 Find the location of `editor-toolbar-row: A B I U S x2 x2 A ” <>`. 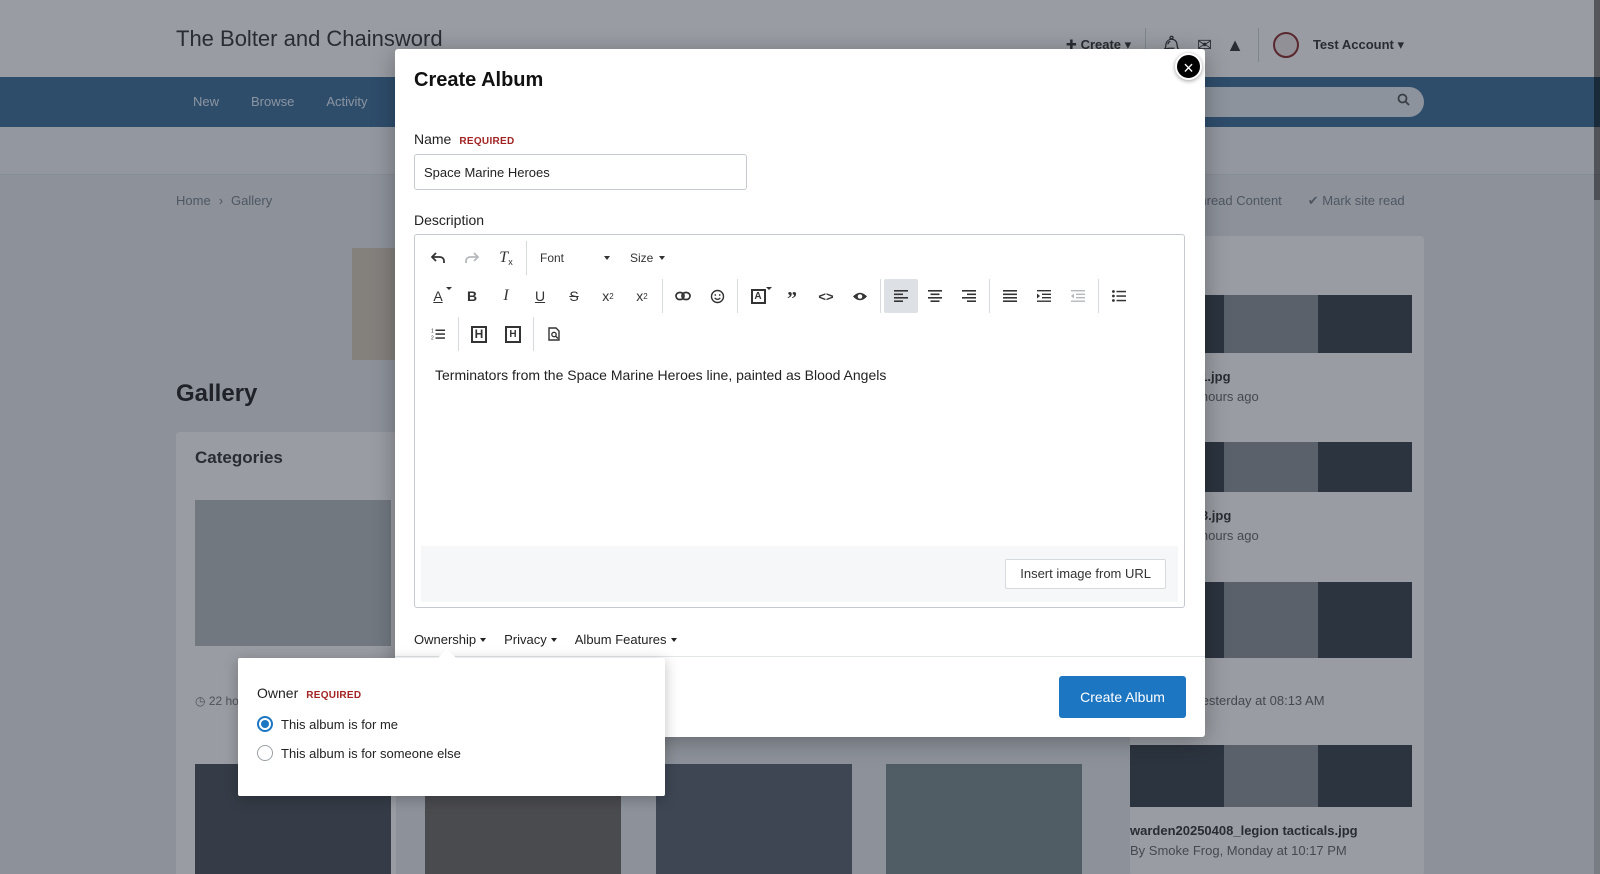

editor-toolbar-row: A B I U S x2 x2 A ” <> is located at coordinates (778, 296).